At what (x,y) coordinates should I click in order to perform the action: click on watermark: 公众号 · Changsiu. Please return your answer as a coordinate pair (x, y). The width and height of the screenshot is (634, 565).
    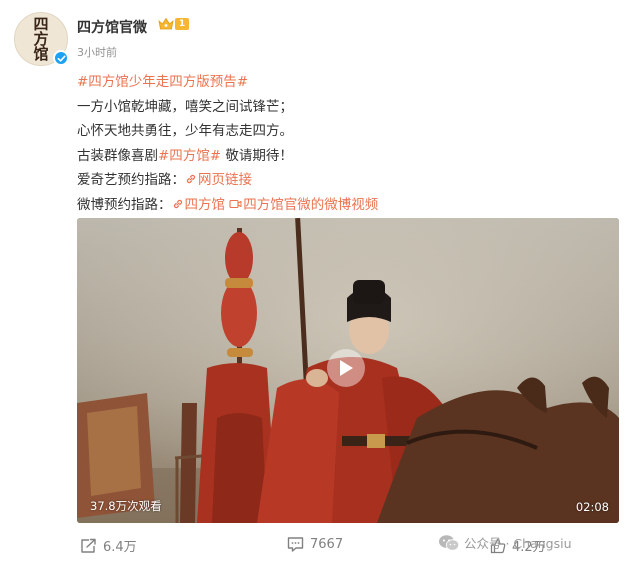
    Looking at the image, I should click on (505, 542).